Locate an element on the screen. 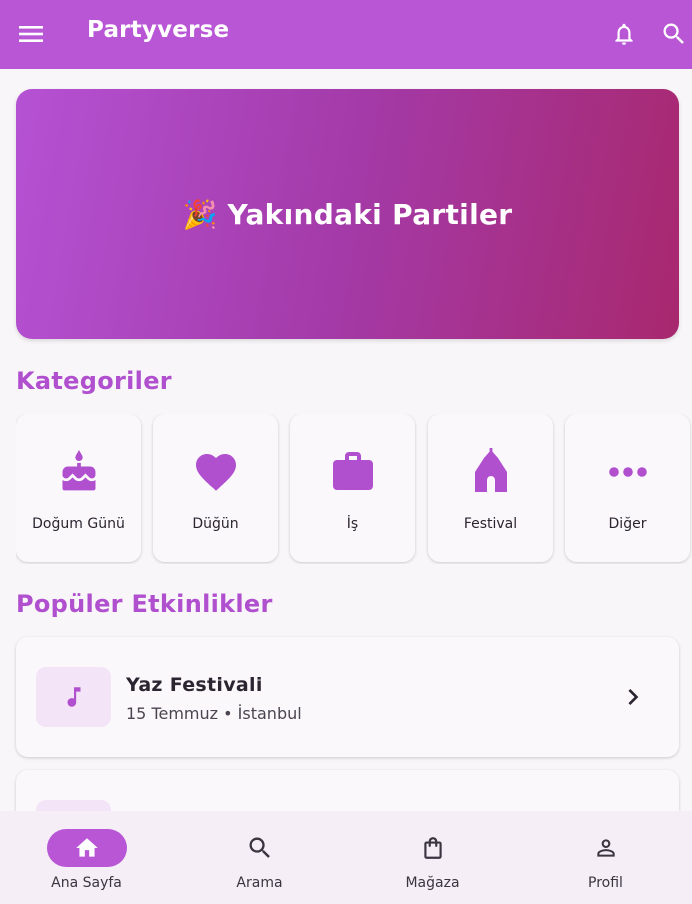  music-note-icon is located at coordinates (73, 697).